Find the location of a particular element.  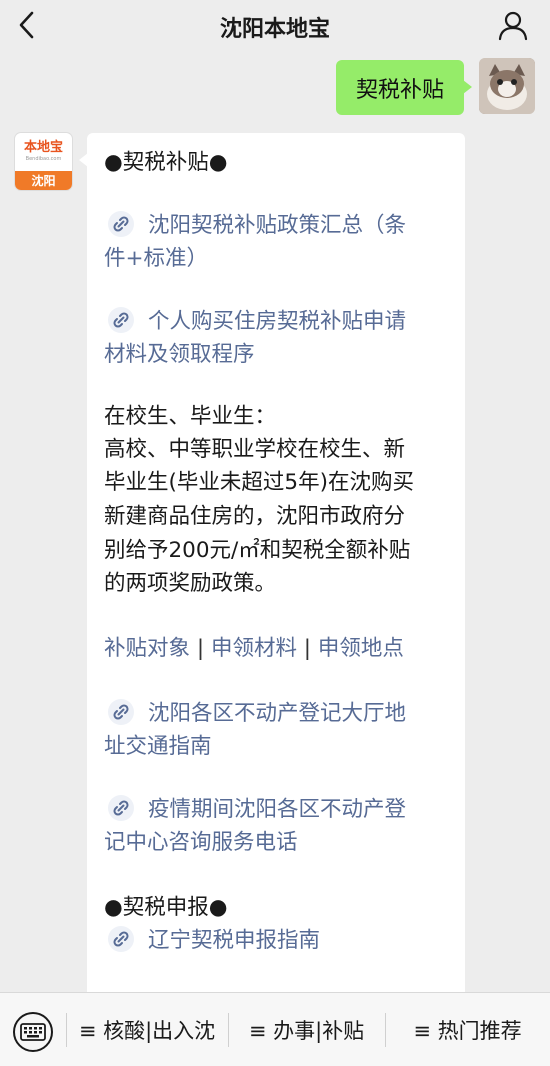

link-subsidy-policy: 沈阳契税补贴政策汇总（条 is located at coordinates (255, 225).